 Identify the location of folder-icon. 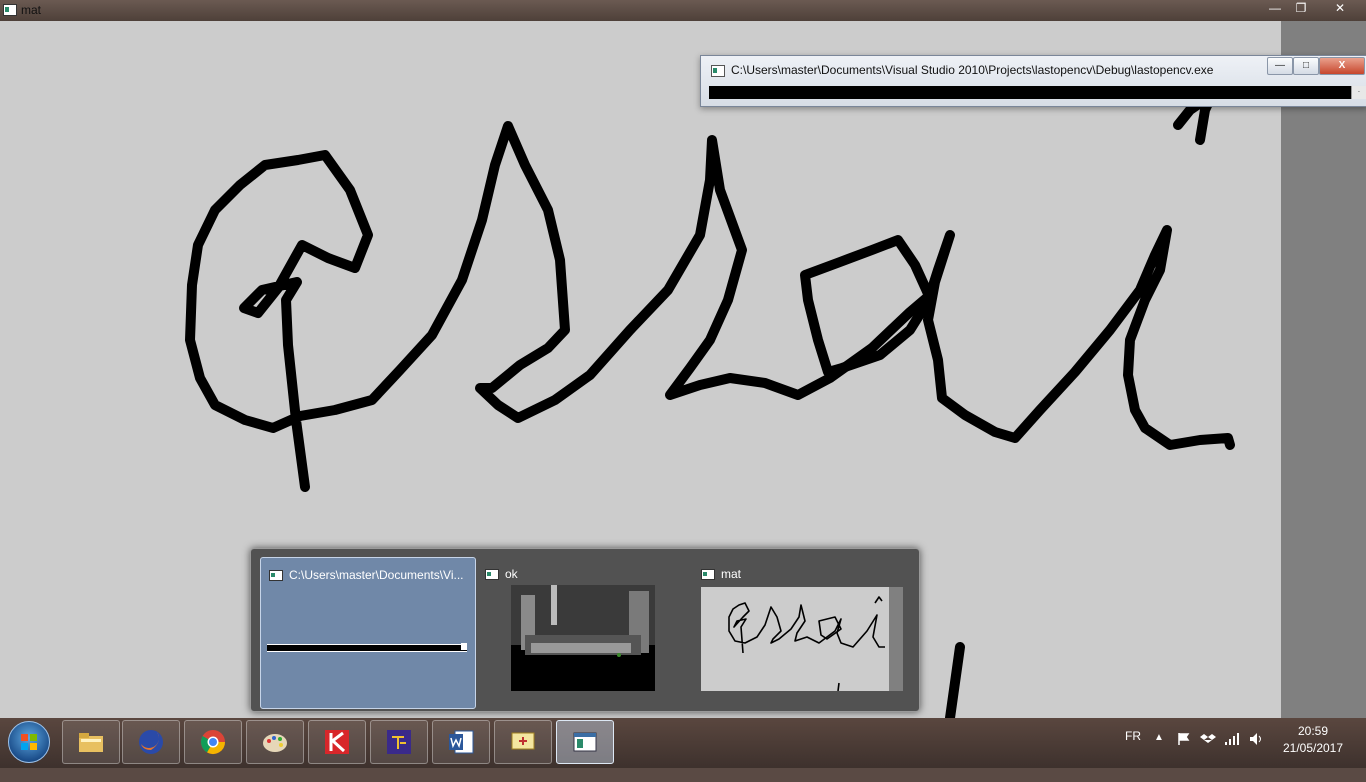
(91, 742).